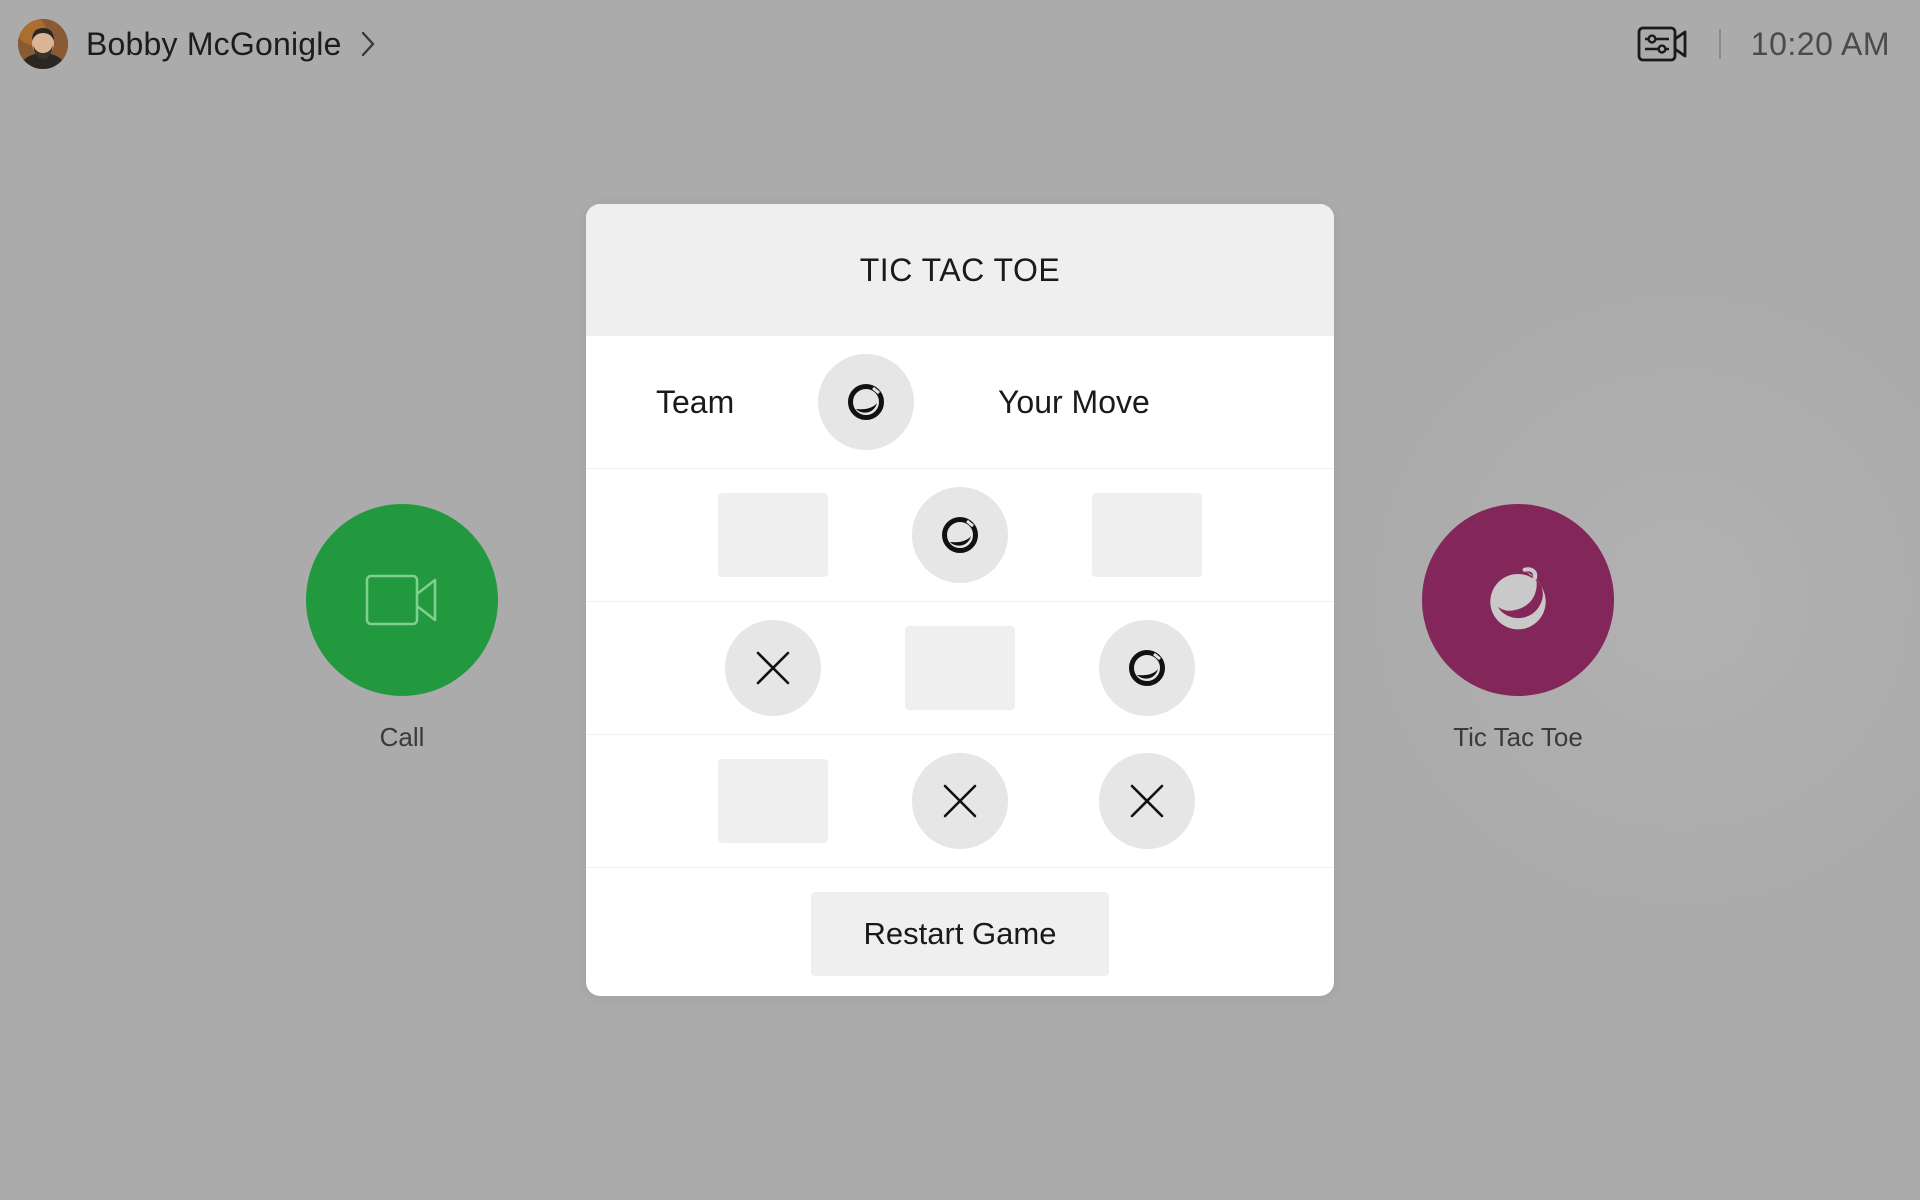 This screenshot has height=1200, width=1920. Describe the element at coordinates (1820, 43) in the screenshot. I see `clock: 10:20 AM` at that location.